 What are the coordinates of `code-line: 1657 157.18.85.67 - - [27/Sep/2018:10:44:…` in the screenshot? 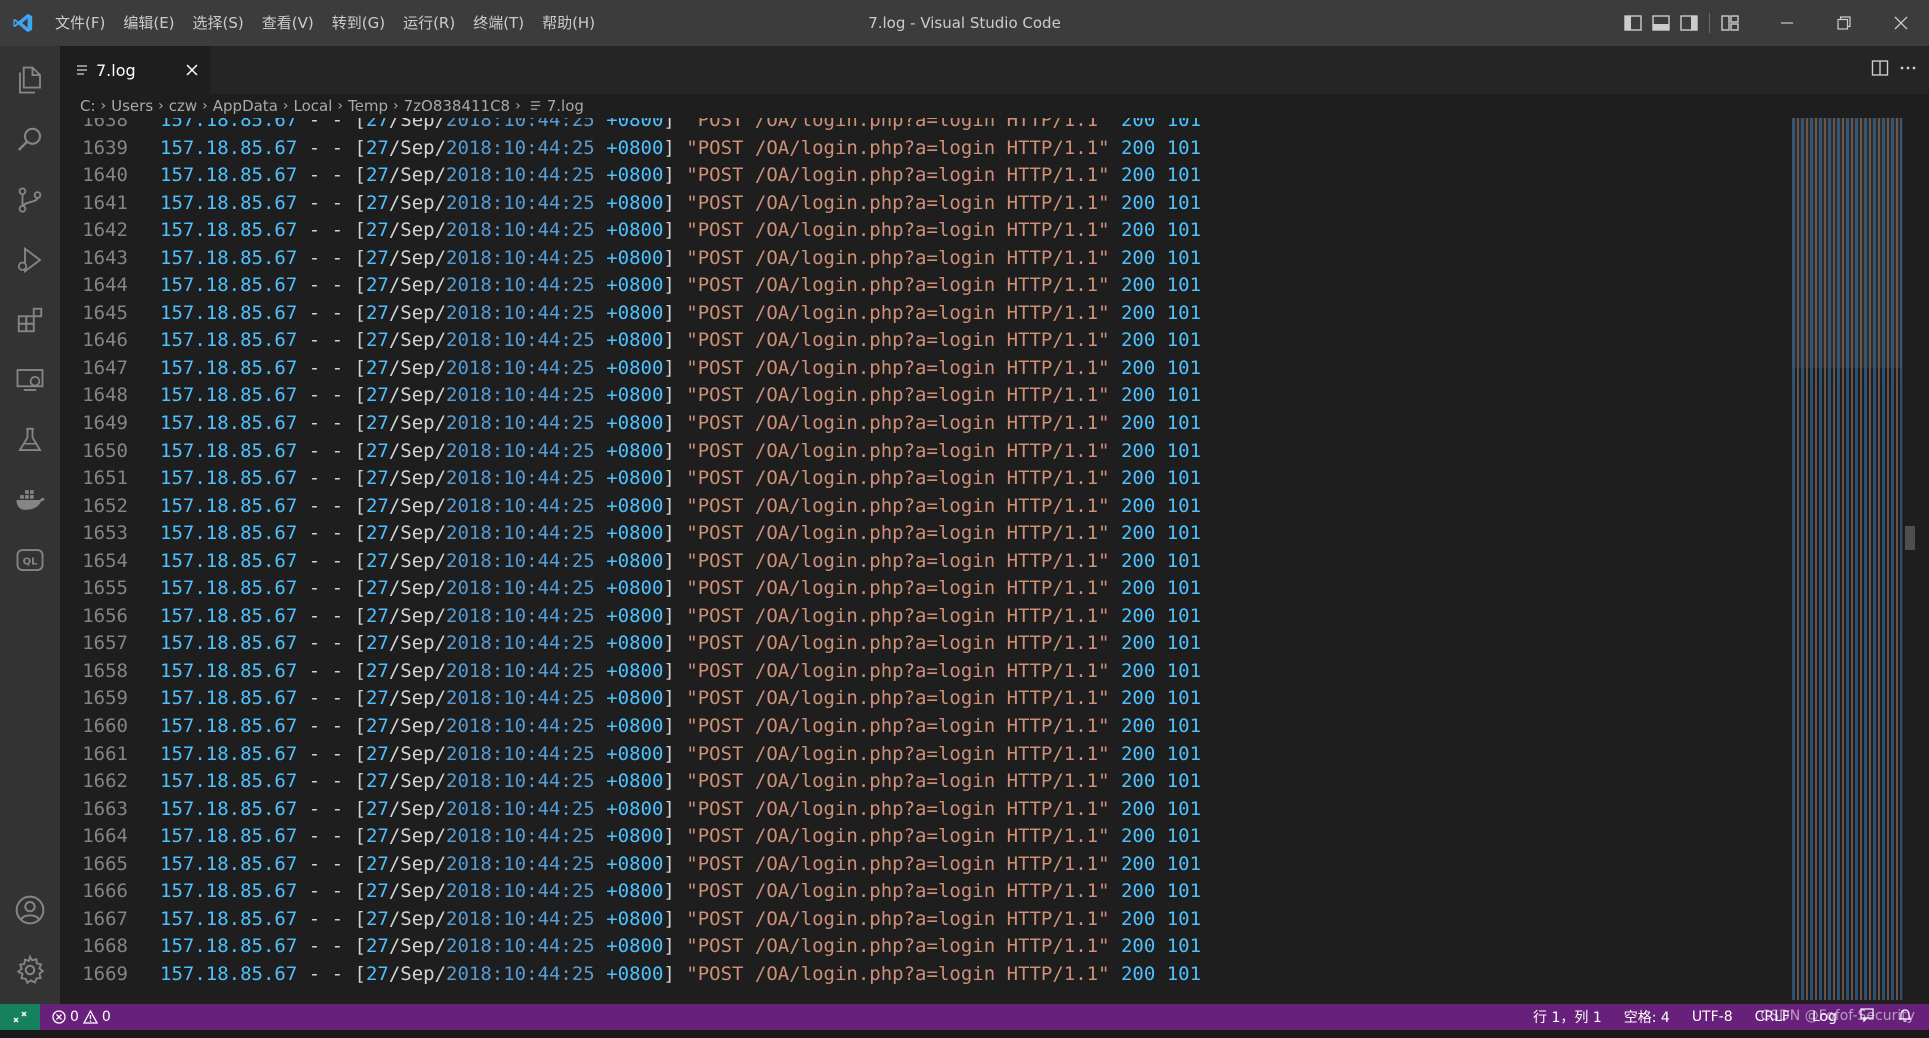 It's located at (920, 644).